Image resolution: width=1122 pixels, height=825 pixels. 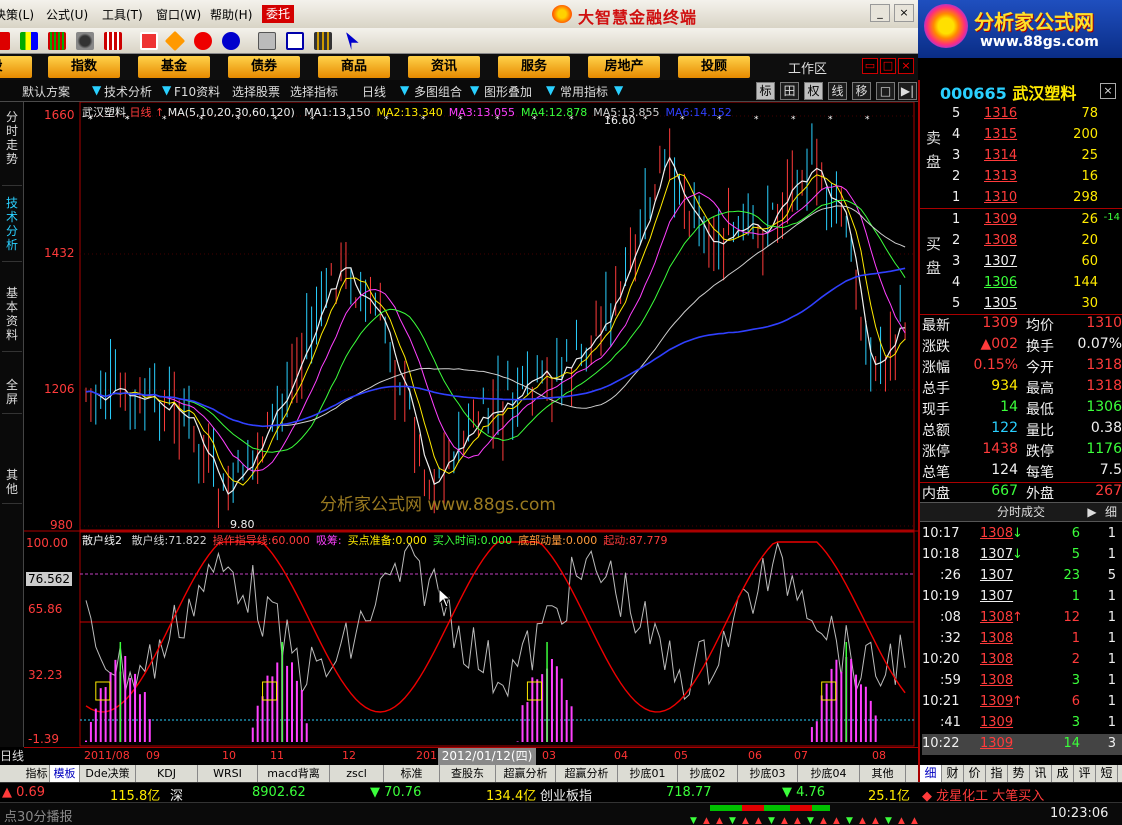 What do you see at coordinates (468, 773) in the screenshot?
I see `indicator-tab: 查股东` at bounding box center [468, 773].